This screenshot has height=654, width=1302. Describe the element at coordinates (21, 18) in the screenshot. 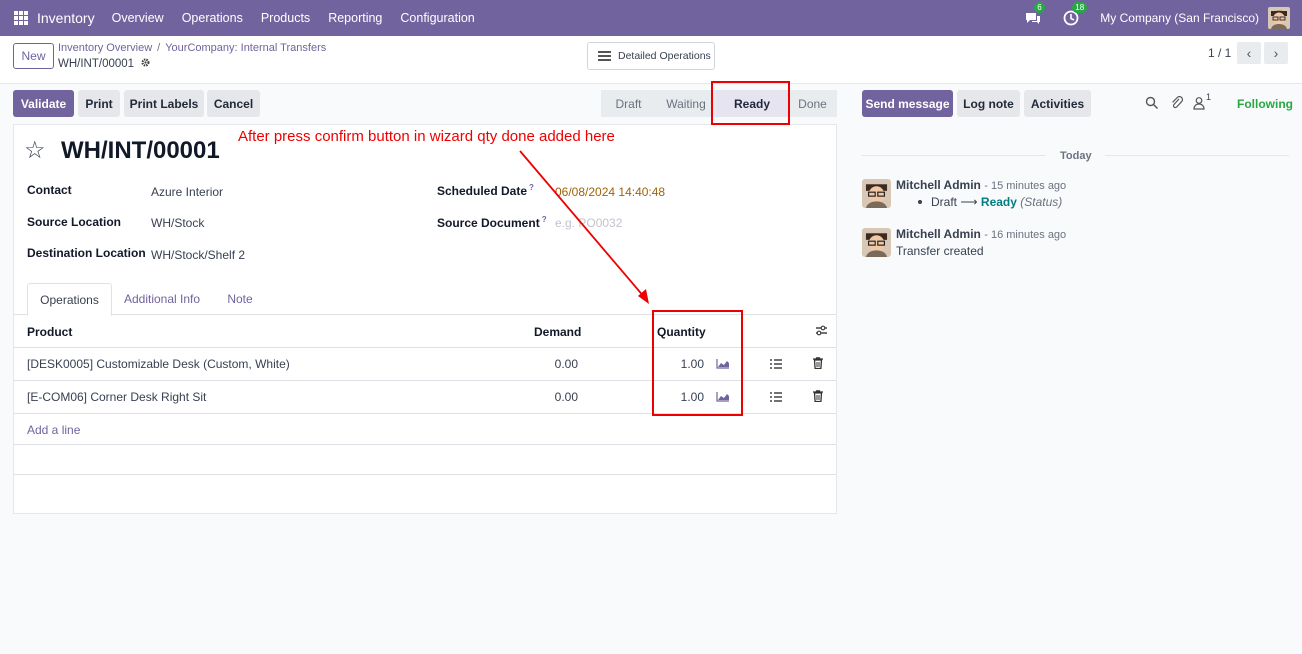

I see `app-grid-icon` at that location.